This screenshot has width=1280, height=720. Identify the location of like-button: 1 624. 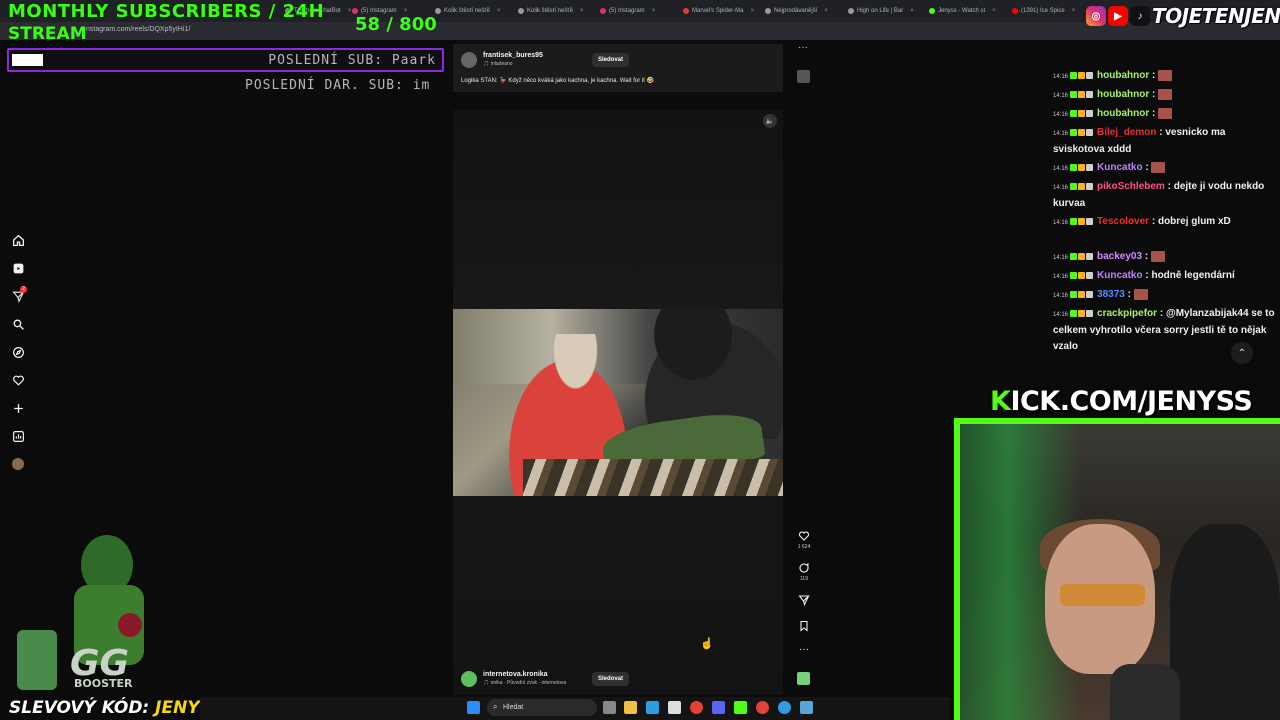
(804, 540).